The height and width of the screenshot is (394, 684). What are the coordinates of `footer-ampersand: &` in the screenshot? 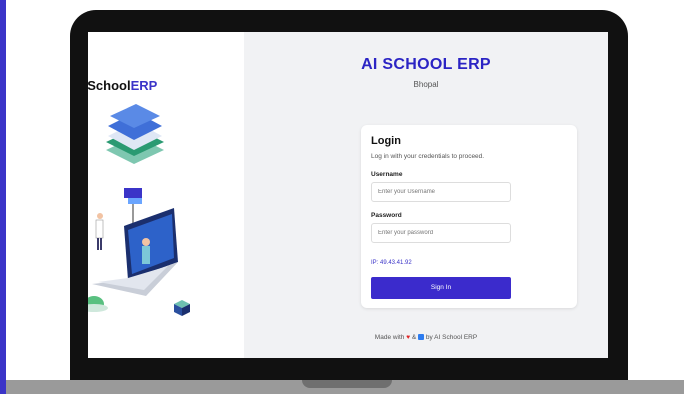 It's located at (414, 337).